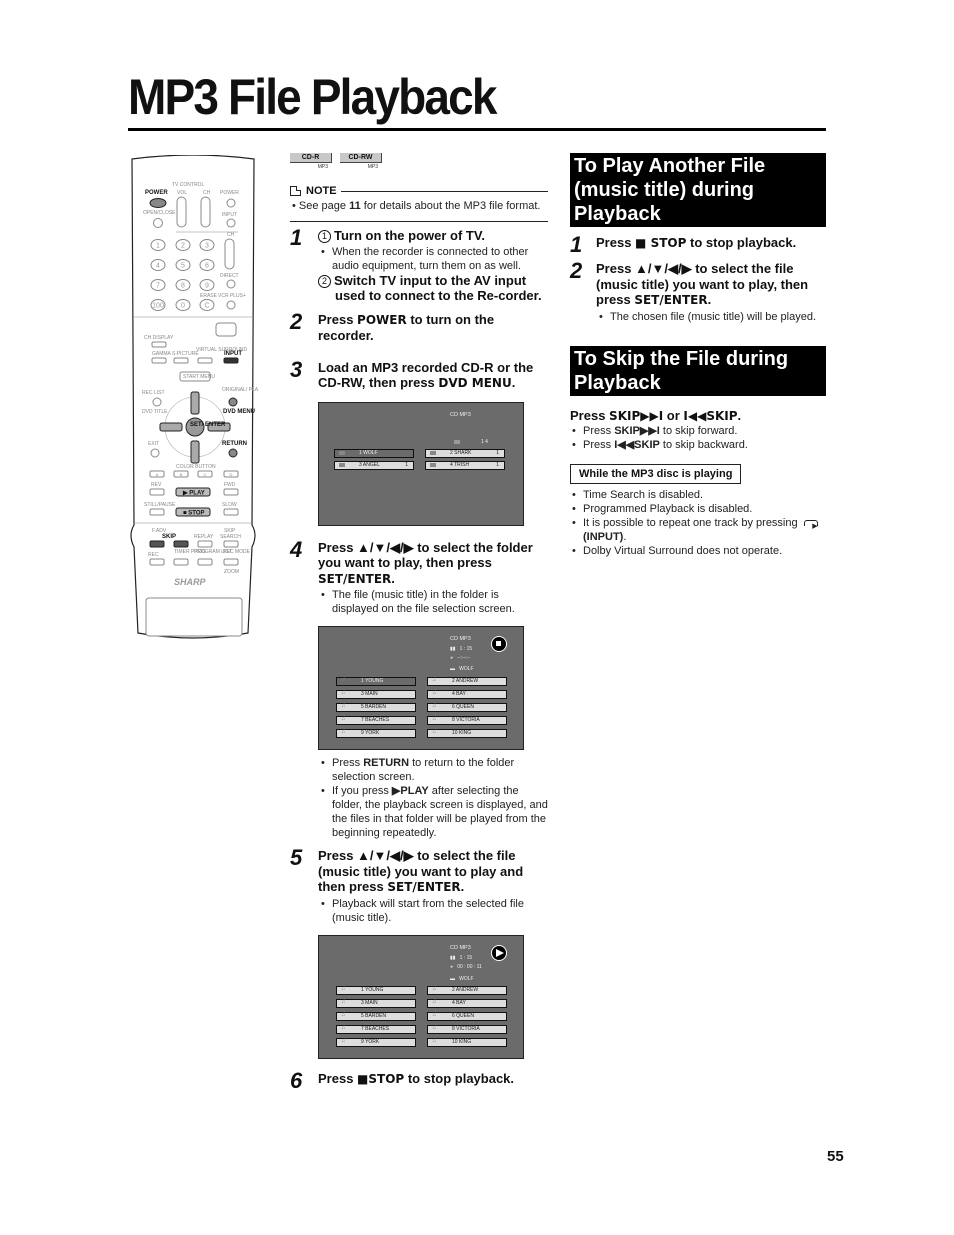 The image size is (954, 1235). Describe the element at coordinates (321, 191) in the screenshot. I see `note-title: NOTE` at that location.